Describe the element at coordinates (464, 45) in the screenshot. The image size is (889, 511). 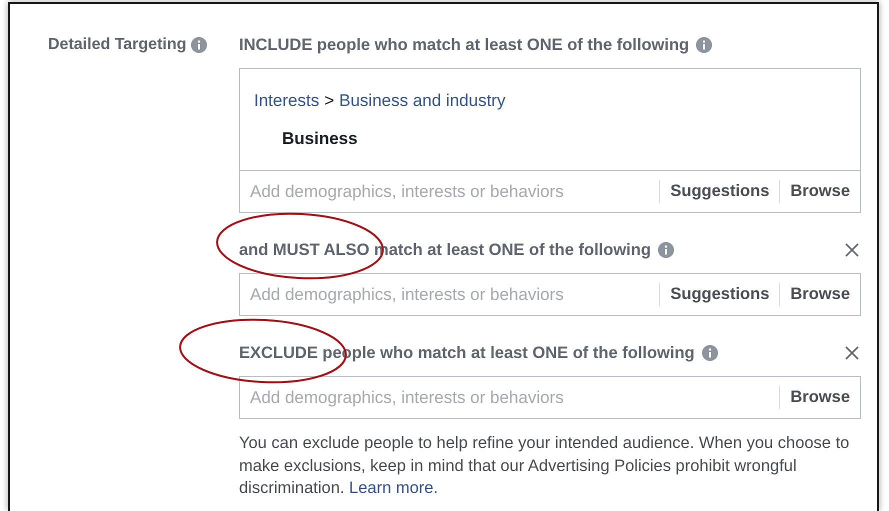
I see `section-heading: INCLUDE people who match at least ONE of the following` at that location.